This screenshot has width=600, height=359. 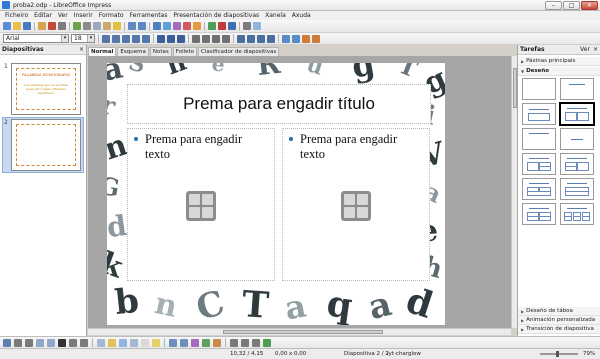 I want to click on layout-centered-text, so click(x=577, y=139).